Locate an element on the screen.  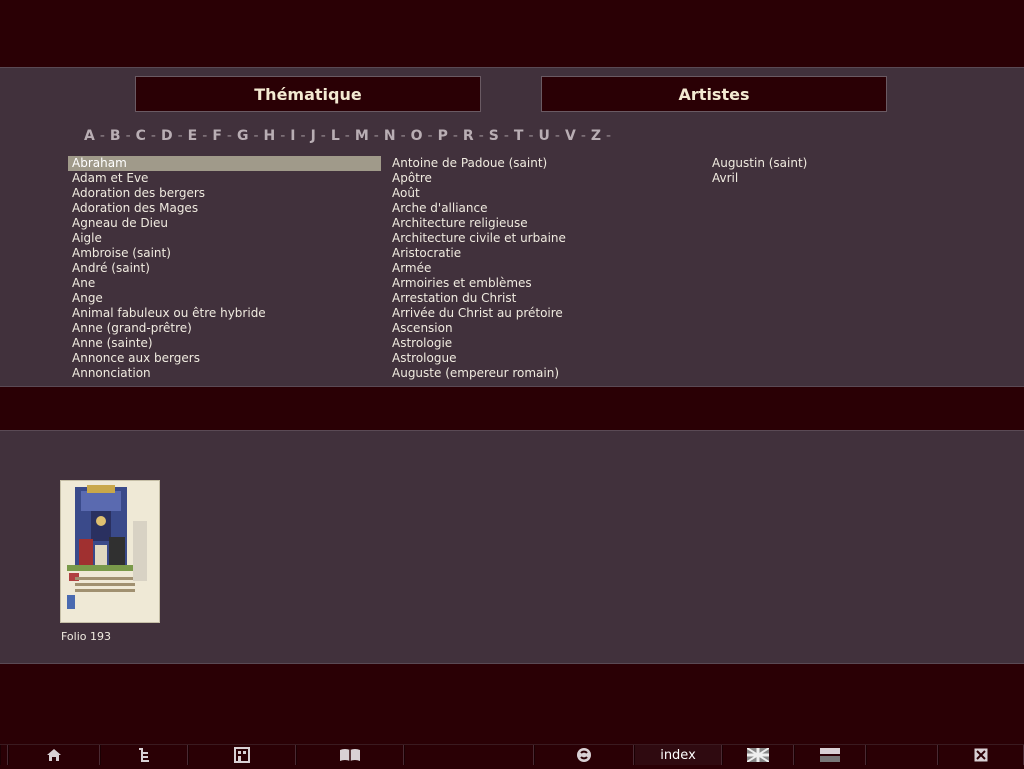
index-item: Agneau de Dieu is located at coordinates (224, 223).